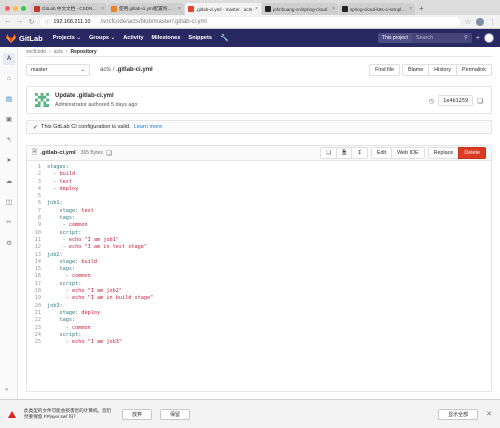  I want to click on project-sidebar: A ⌂ ▤ ▣ ↰ ➤ ☁ ◫ ✂ ⚙ «, so click(9, 223).